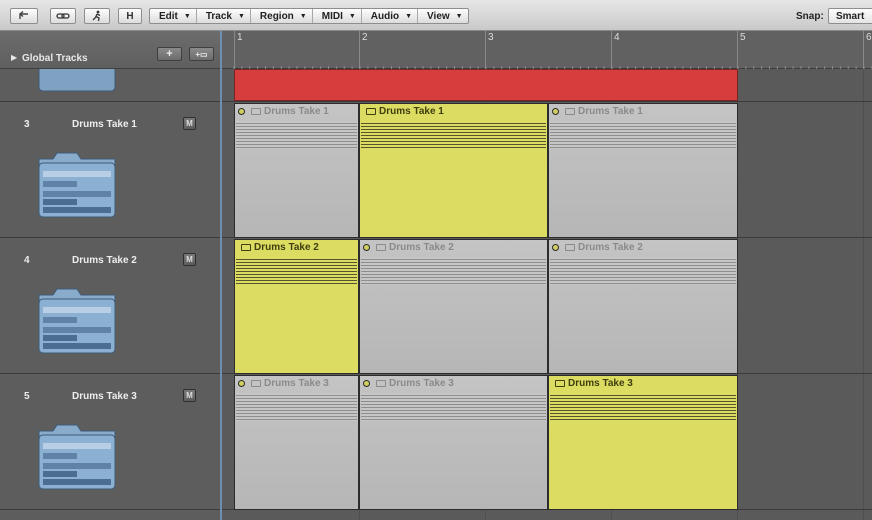 The height and width of the screenshot is (520, 872). I want to click on track-header-folder, so click(110, 85).